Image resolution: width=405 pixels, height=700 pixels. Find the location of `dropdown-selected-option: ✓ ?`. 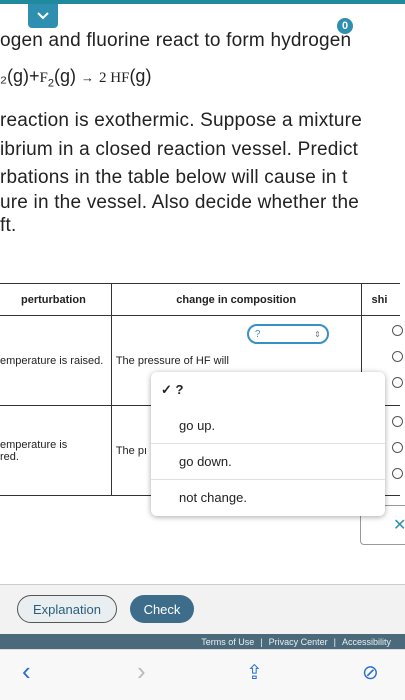

dropdown-selected-option: ✓ ? is located at coordinates (261, 390).